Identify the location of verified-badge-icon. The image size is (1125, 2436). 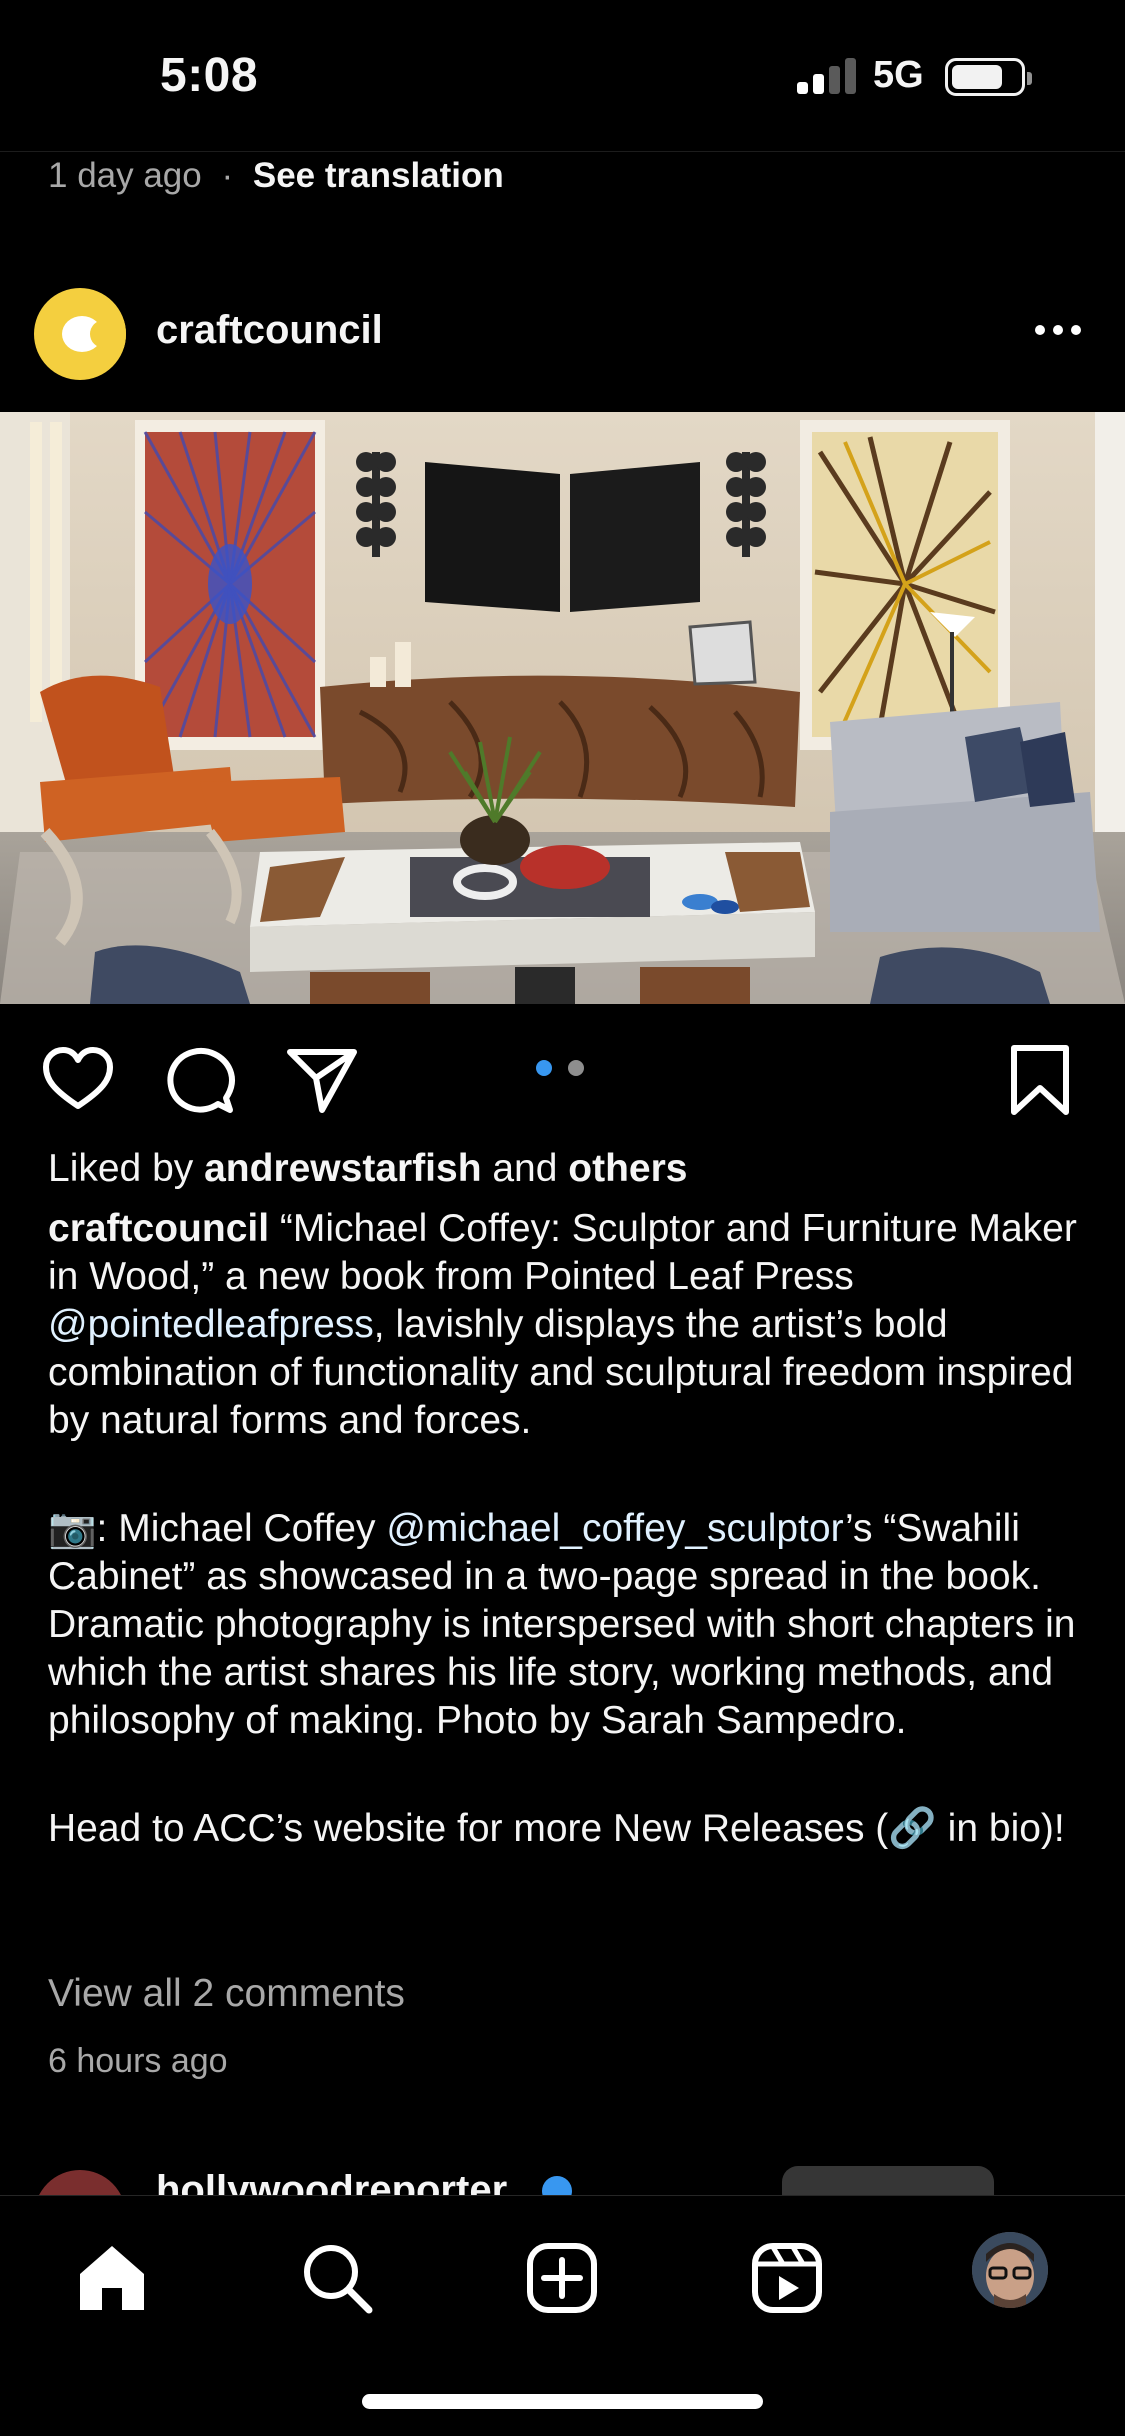
(557, 2185).